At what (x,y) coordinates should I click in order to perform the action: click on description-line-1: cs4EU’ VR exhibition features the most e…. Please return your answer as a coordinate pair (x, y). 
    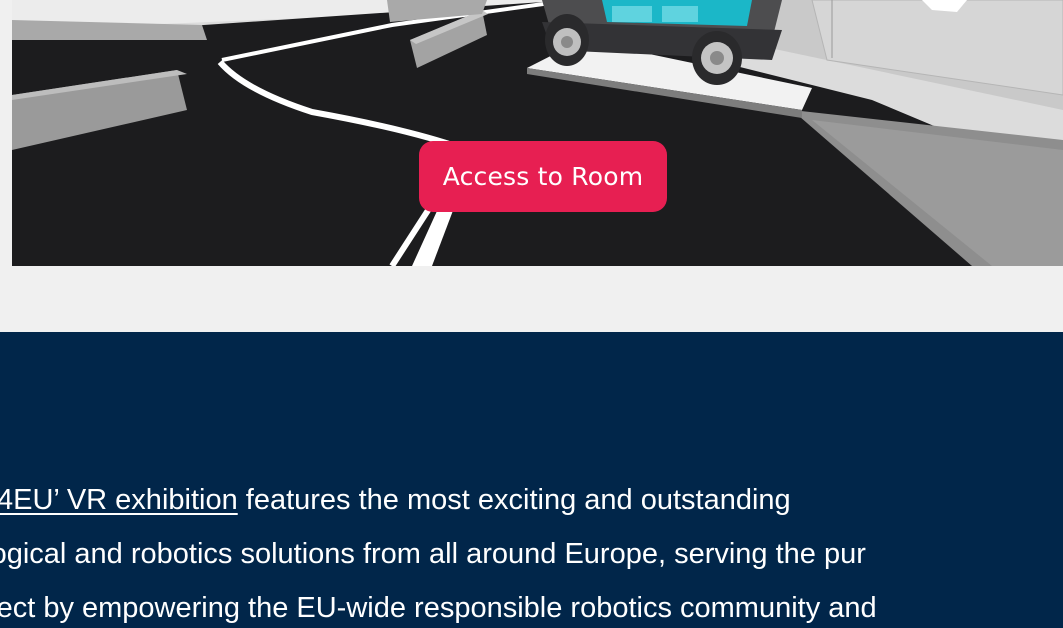
    Looking at the image, I should click on (531, 500).